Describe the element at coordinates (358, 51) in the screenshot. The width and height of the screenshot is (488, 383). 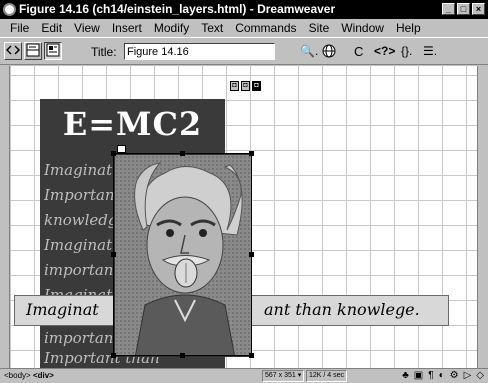
I see `refresh-design-button: C` at that location.